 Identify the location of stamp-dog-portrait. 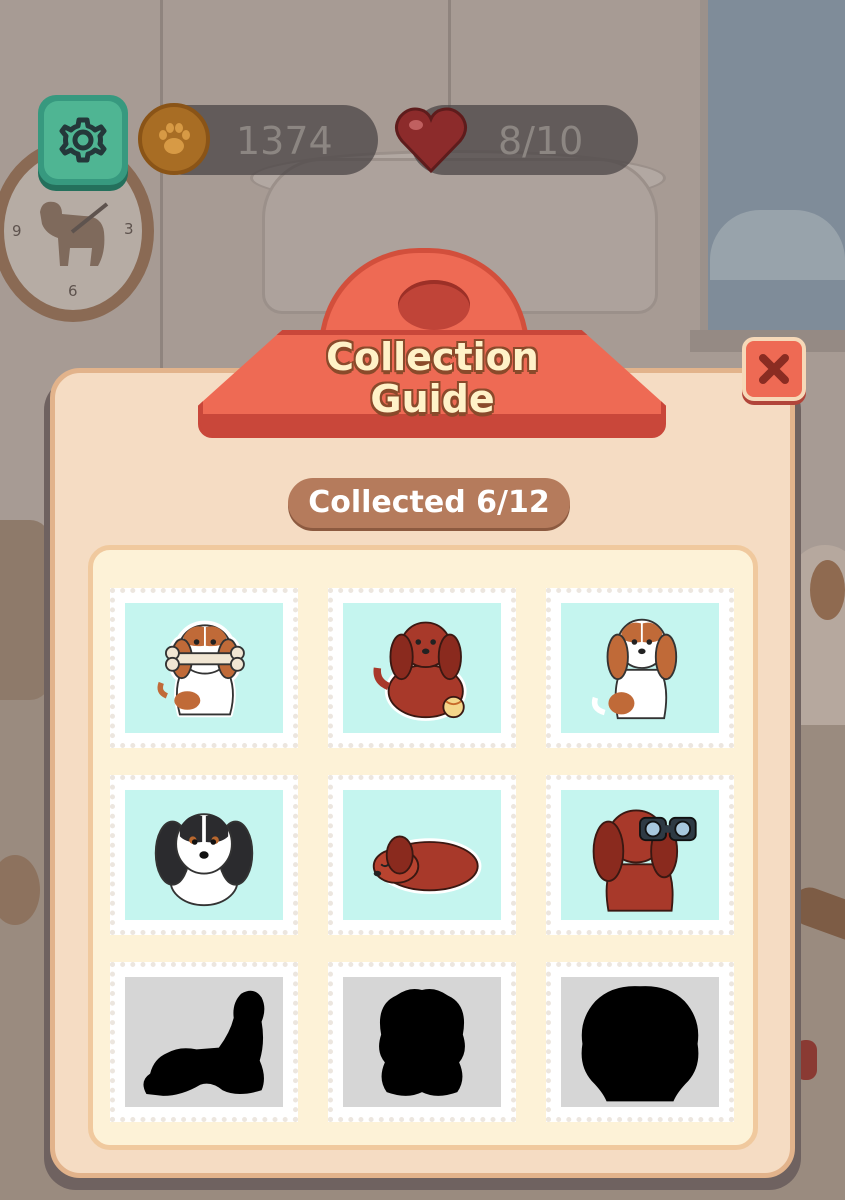
(204, 855).